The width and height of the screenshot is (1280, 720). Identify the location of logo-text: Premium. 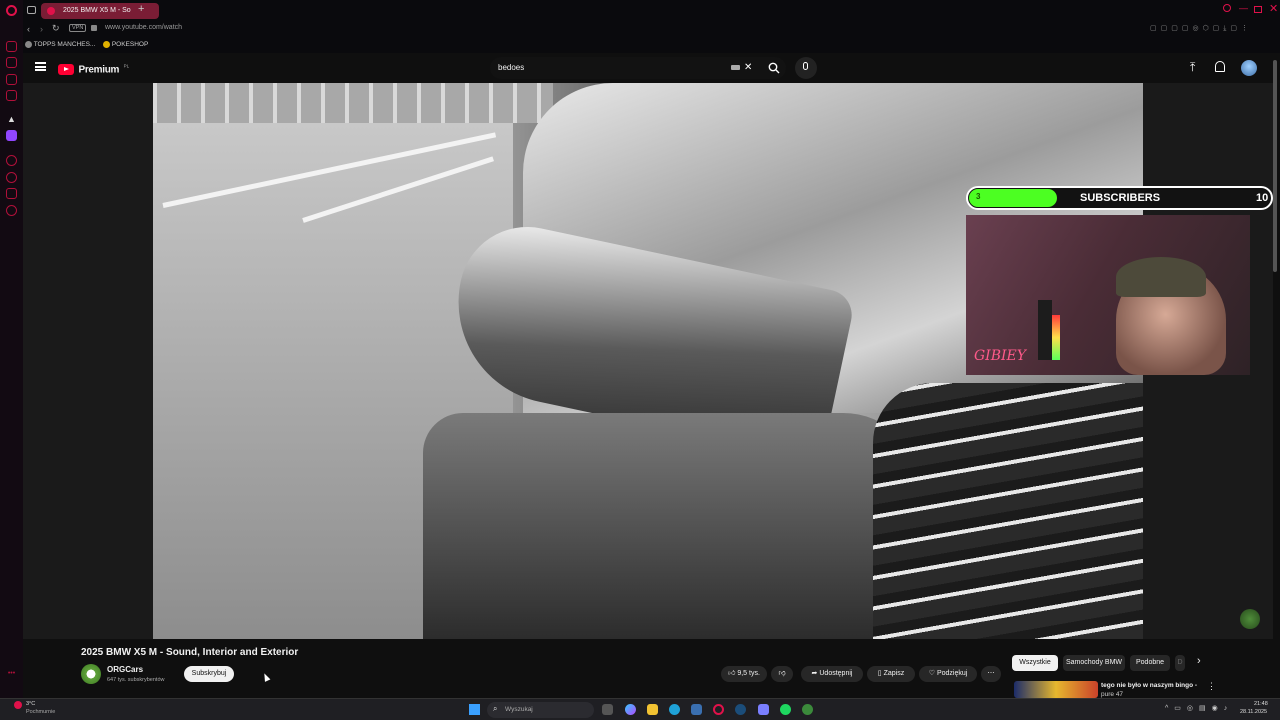
(99, 70).